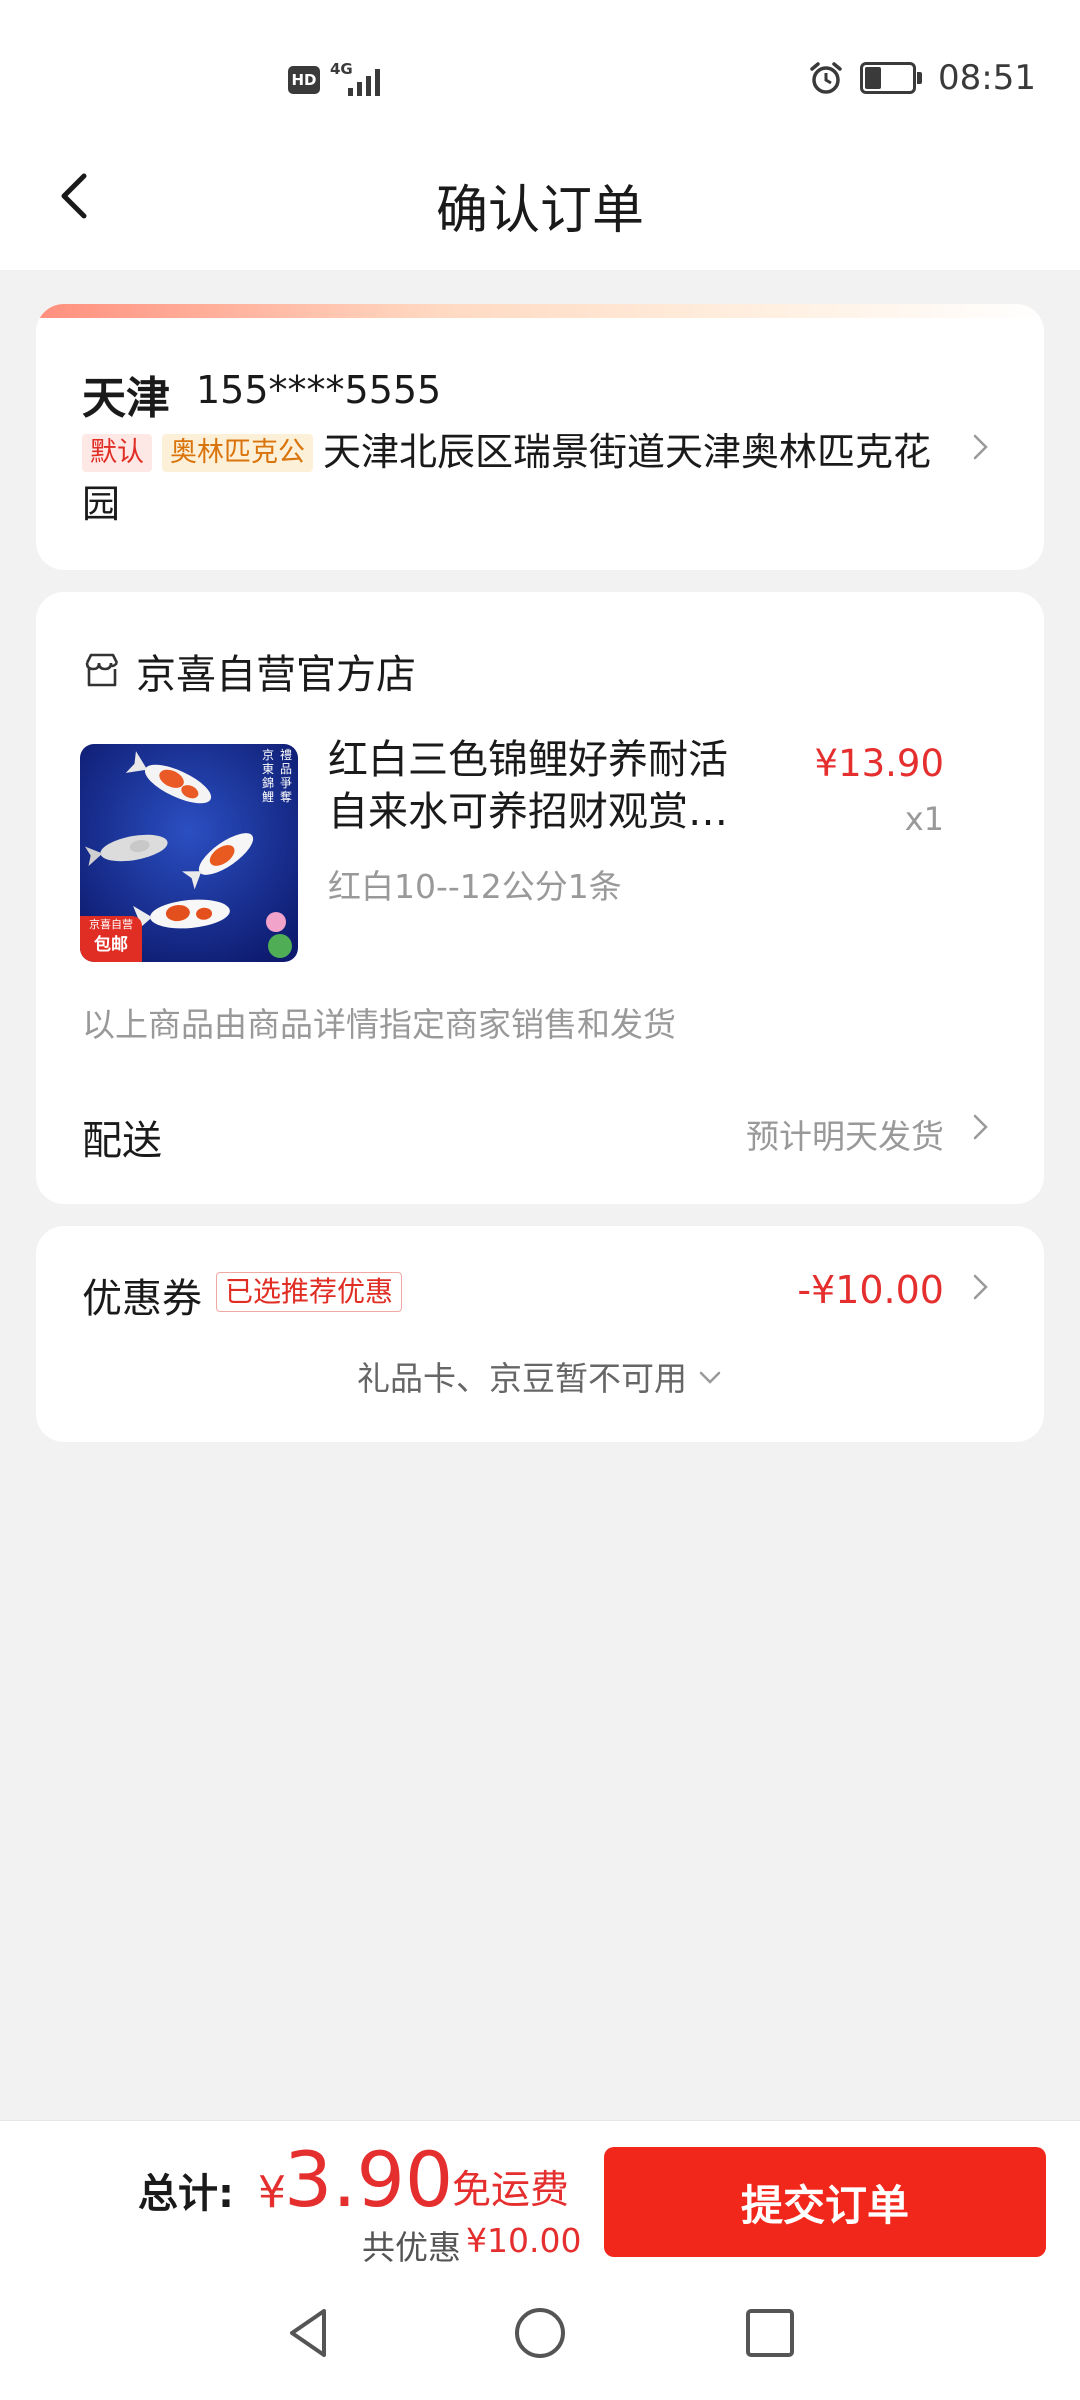 The height and width of the screenshot is (2400, 1080). I want to click on total-currency: ¥, so click(272, 2192).